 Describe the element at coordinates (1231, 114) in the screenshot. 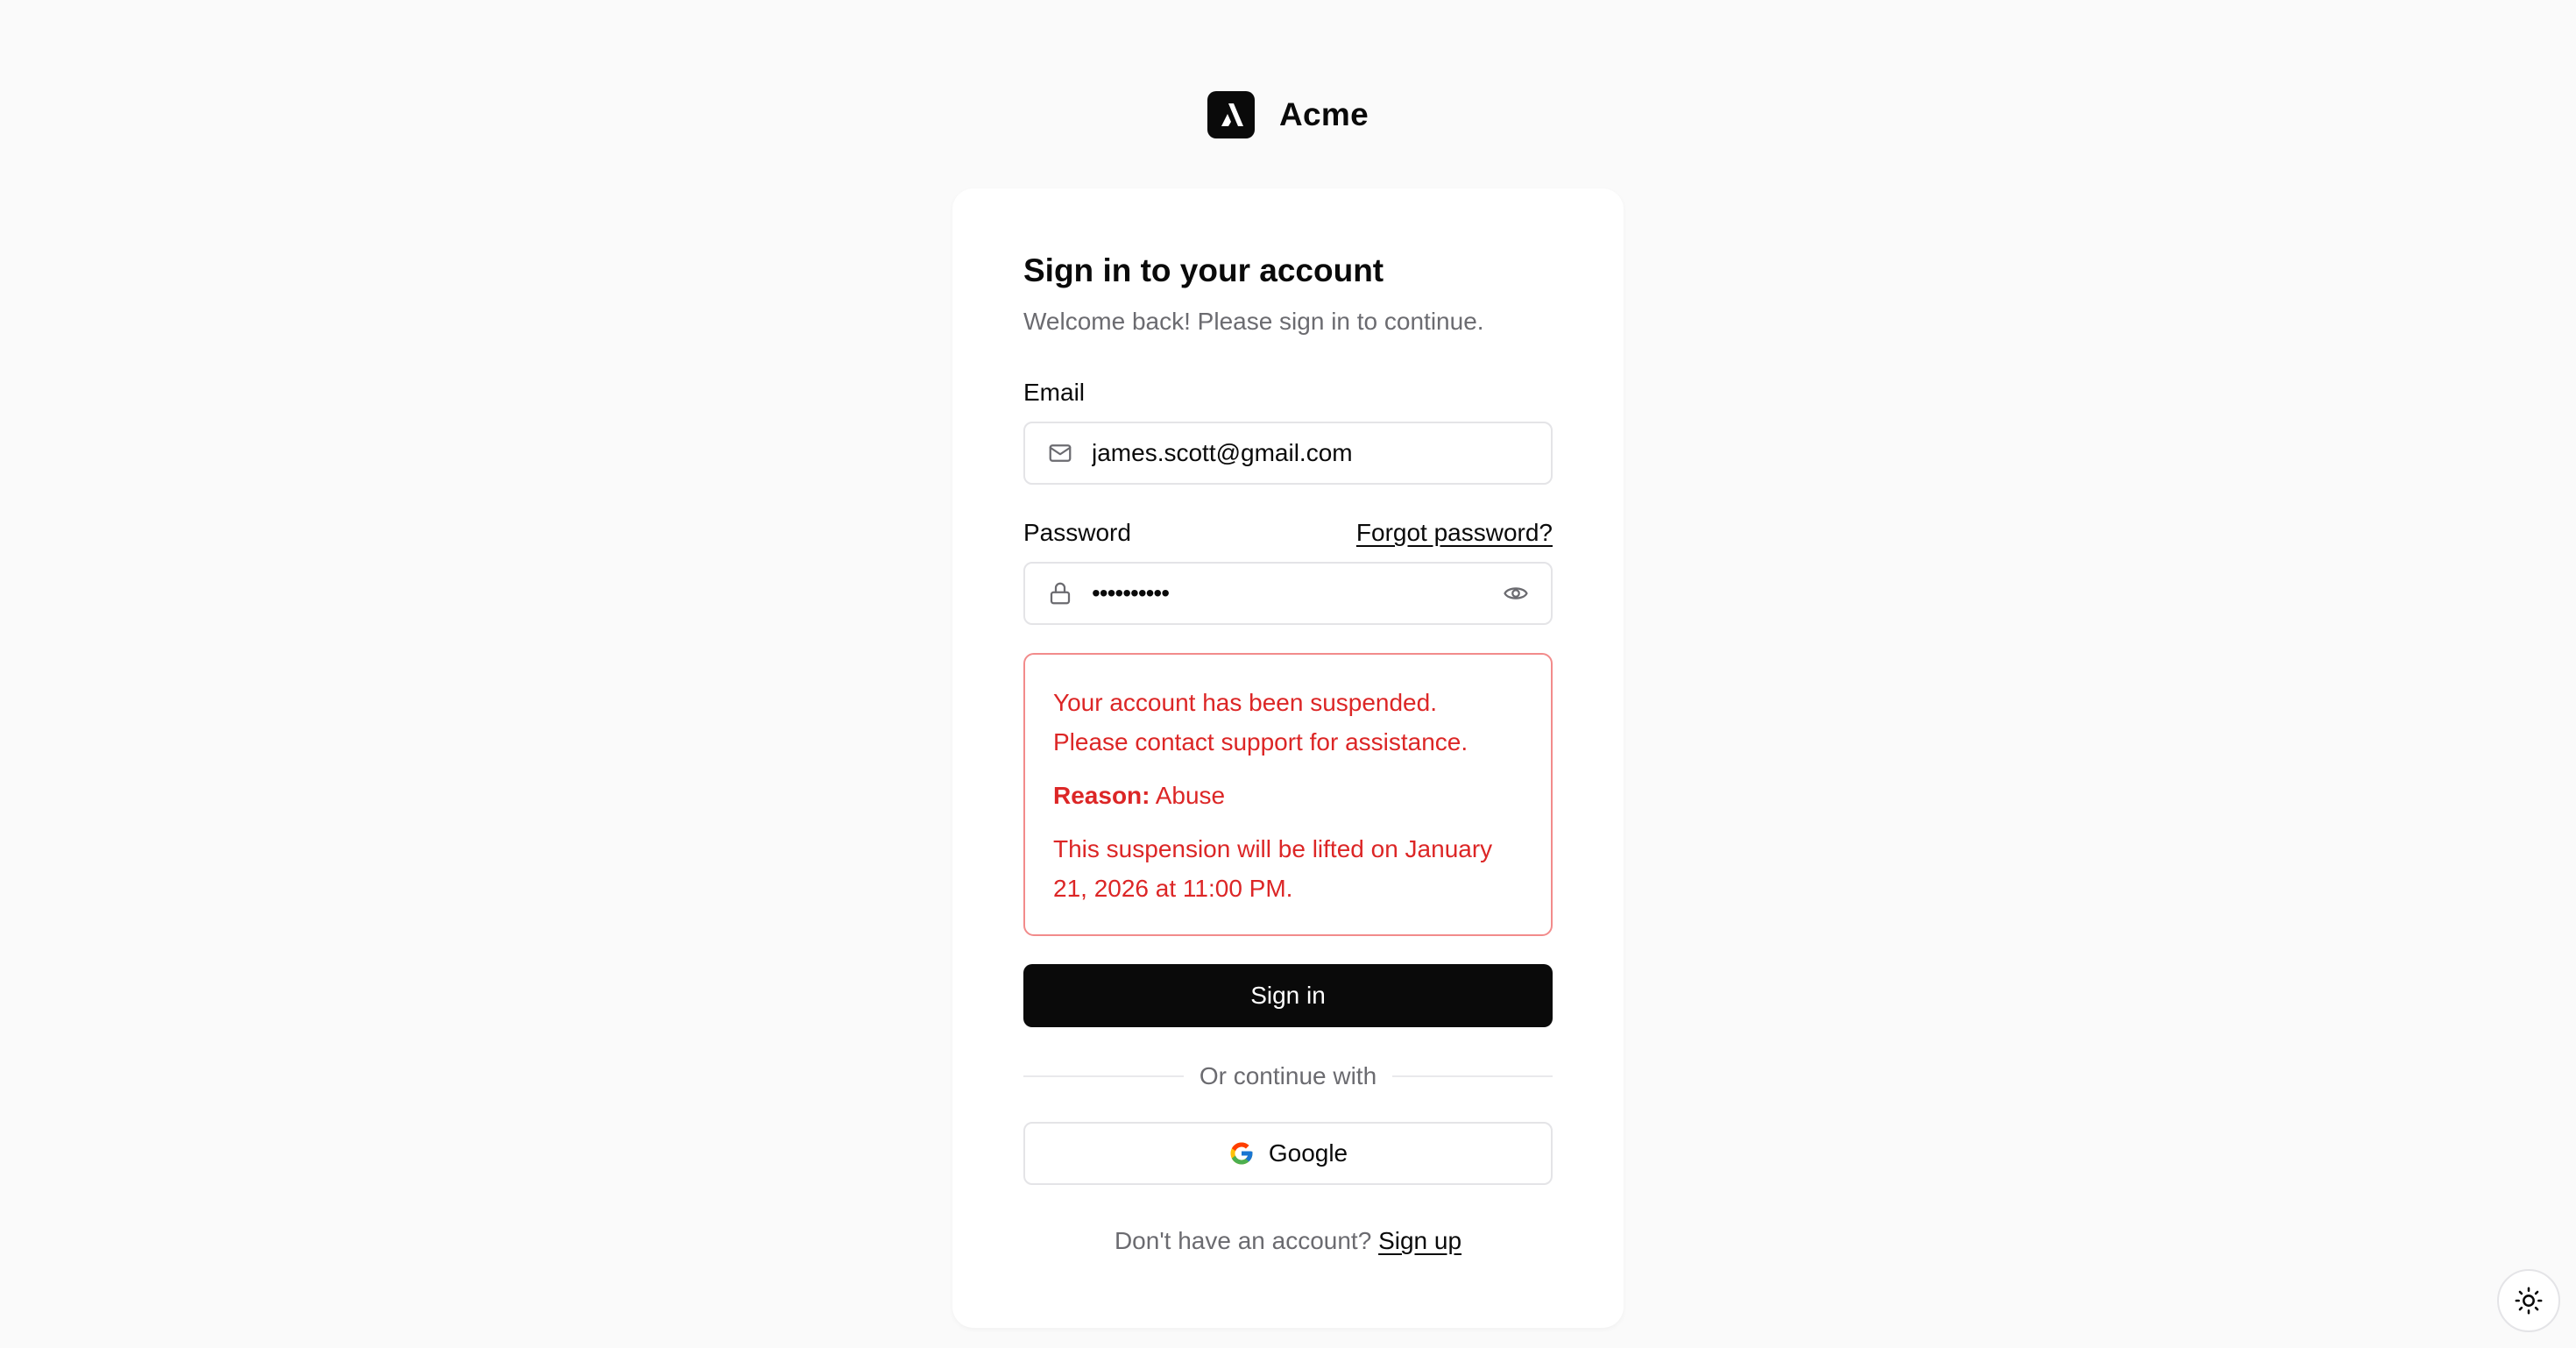

I see `acme-logo-icon` at that location.